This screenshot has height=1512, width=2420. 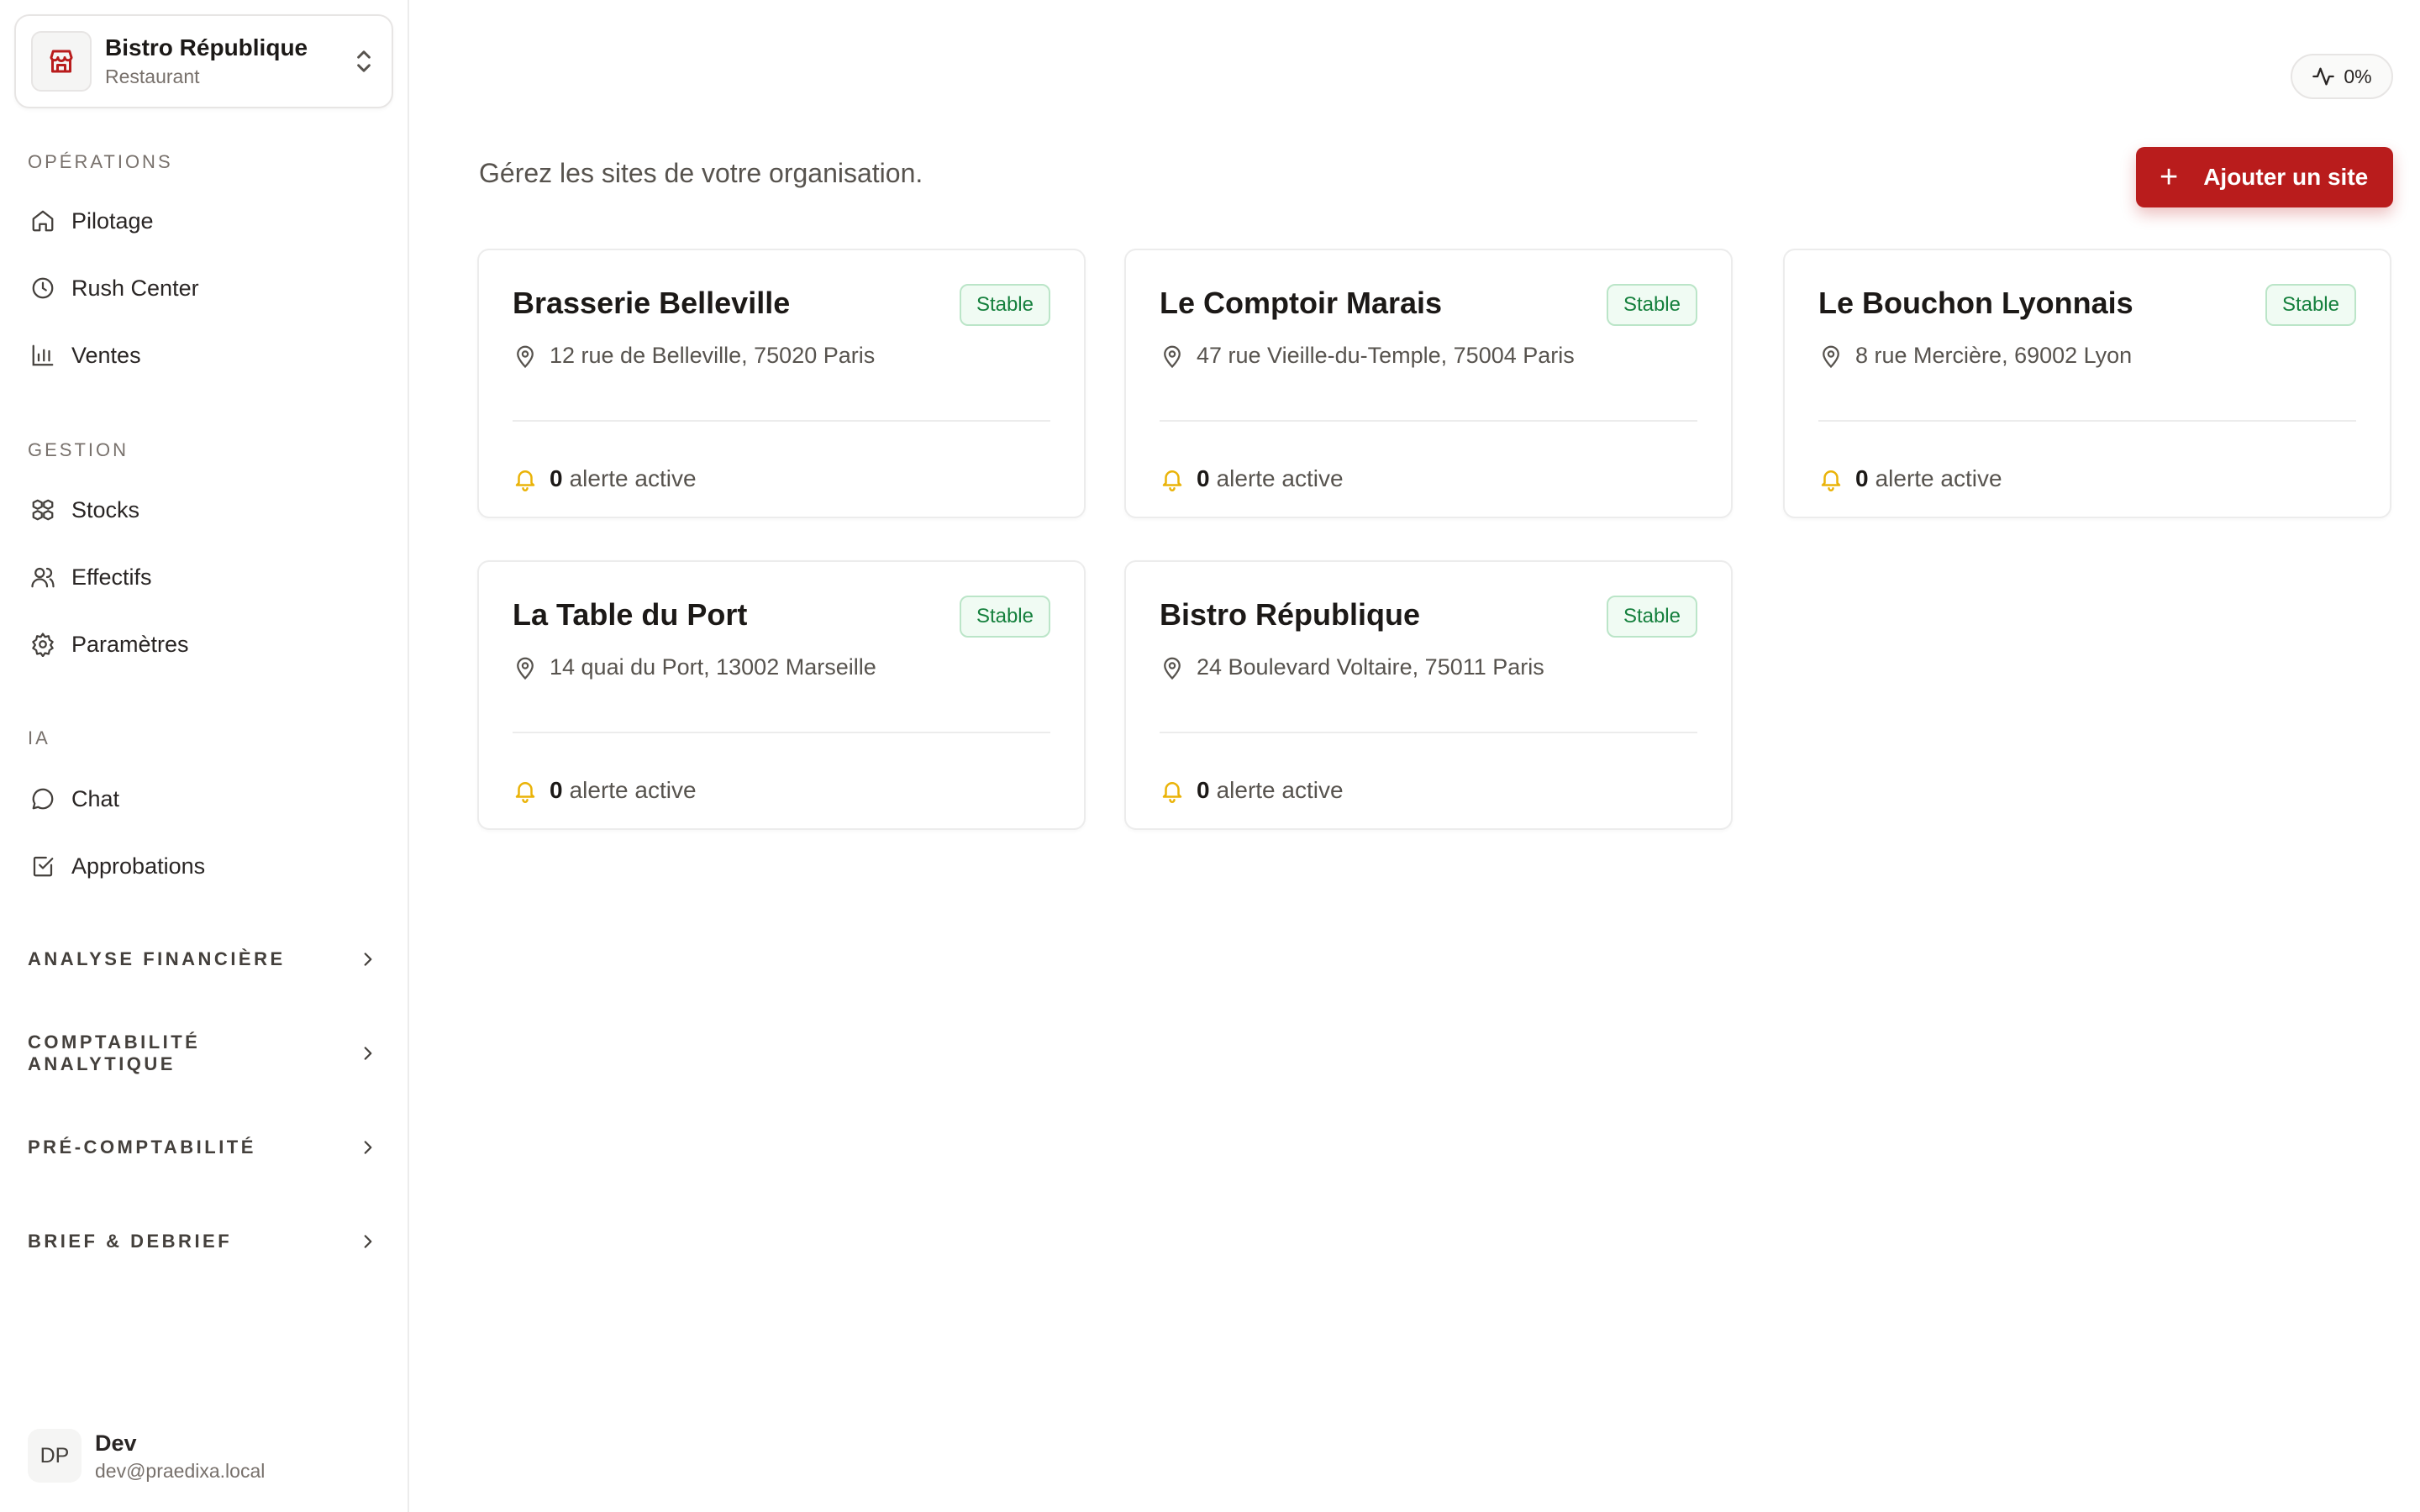 I want to click on activity-indicator: 0%, so click(x=2342, y=76).